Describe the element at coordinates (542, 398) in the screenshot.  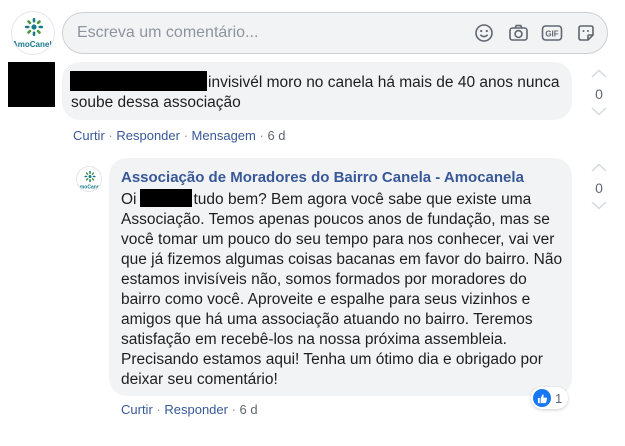
I see `thumbs-up-icon` at that location.